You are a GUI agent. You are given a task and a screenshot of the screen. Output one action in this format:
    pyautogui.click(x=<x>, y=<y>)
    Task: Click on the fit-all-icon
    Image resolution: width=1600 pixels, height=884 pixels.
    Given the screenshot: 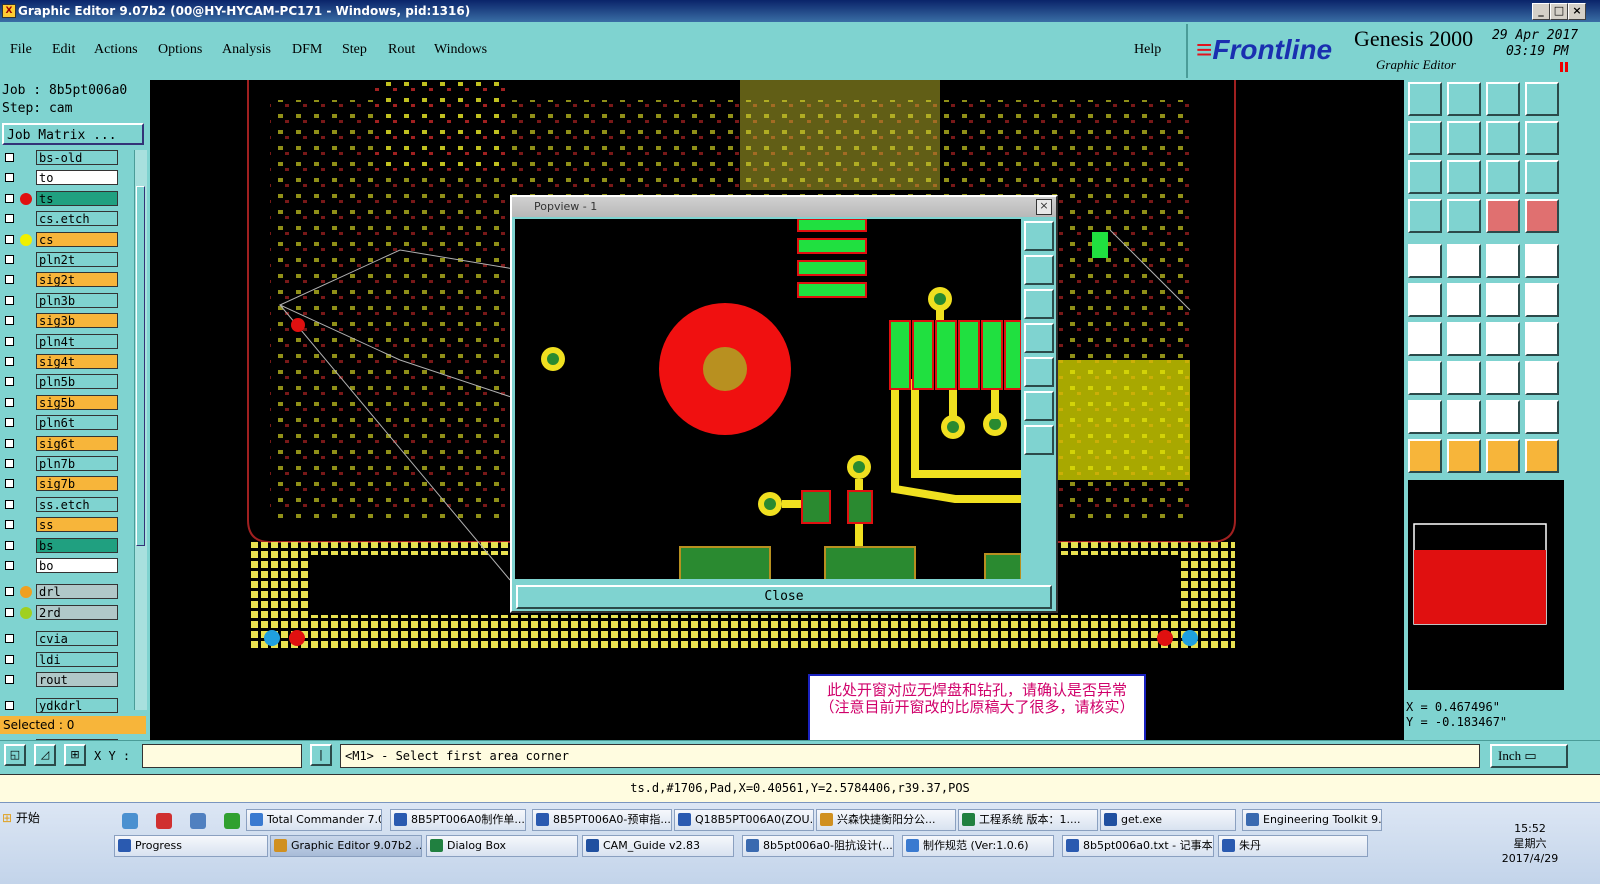 What is the action you would take?
    pyautogui.click(x=1425, y=177)
    